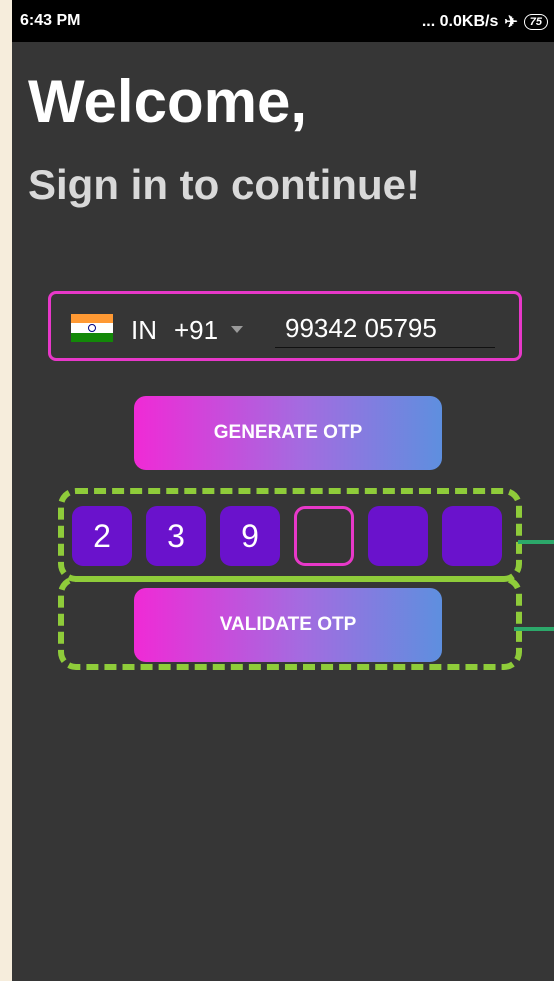  Describe the element at coordinates (196, 330) in the screenshot. I see `dial-code: +91` at that location.